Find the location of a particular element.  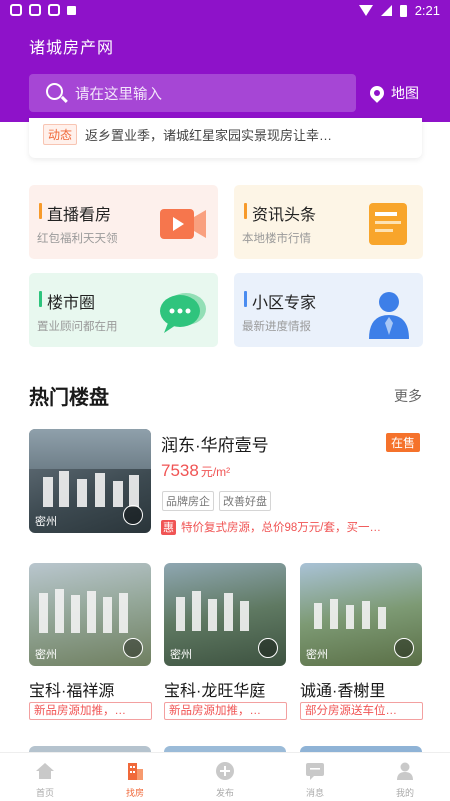

status-icons-left is located at coordinates (43, 10).